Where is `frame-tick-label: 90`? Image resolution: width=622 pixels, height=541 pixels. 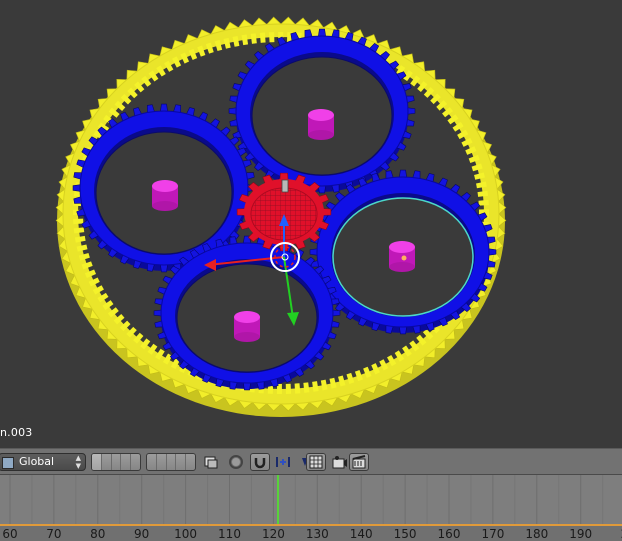
frame-tick-label: 90 is located at coordinates (142, 534).